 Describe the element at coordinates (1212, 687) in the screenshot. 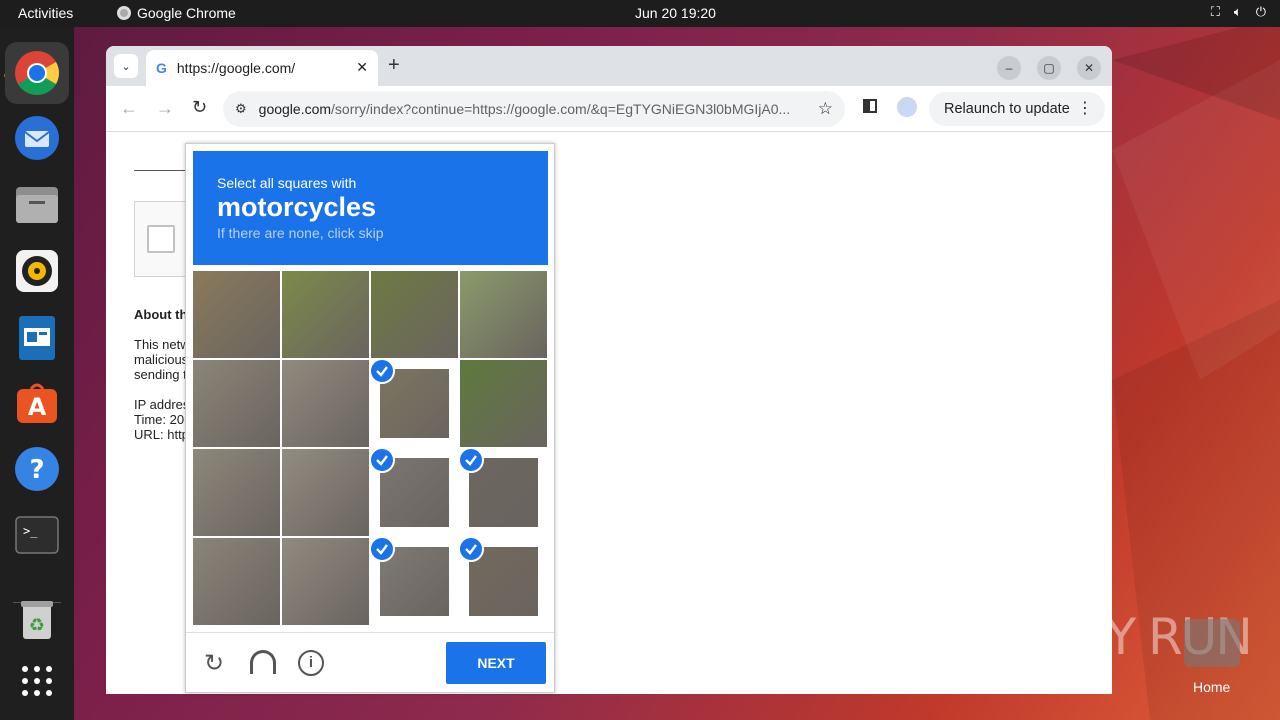

I see `home-folder-label: Home` at that location.